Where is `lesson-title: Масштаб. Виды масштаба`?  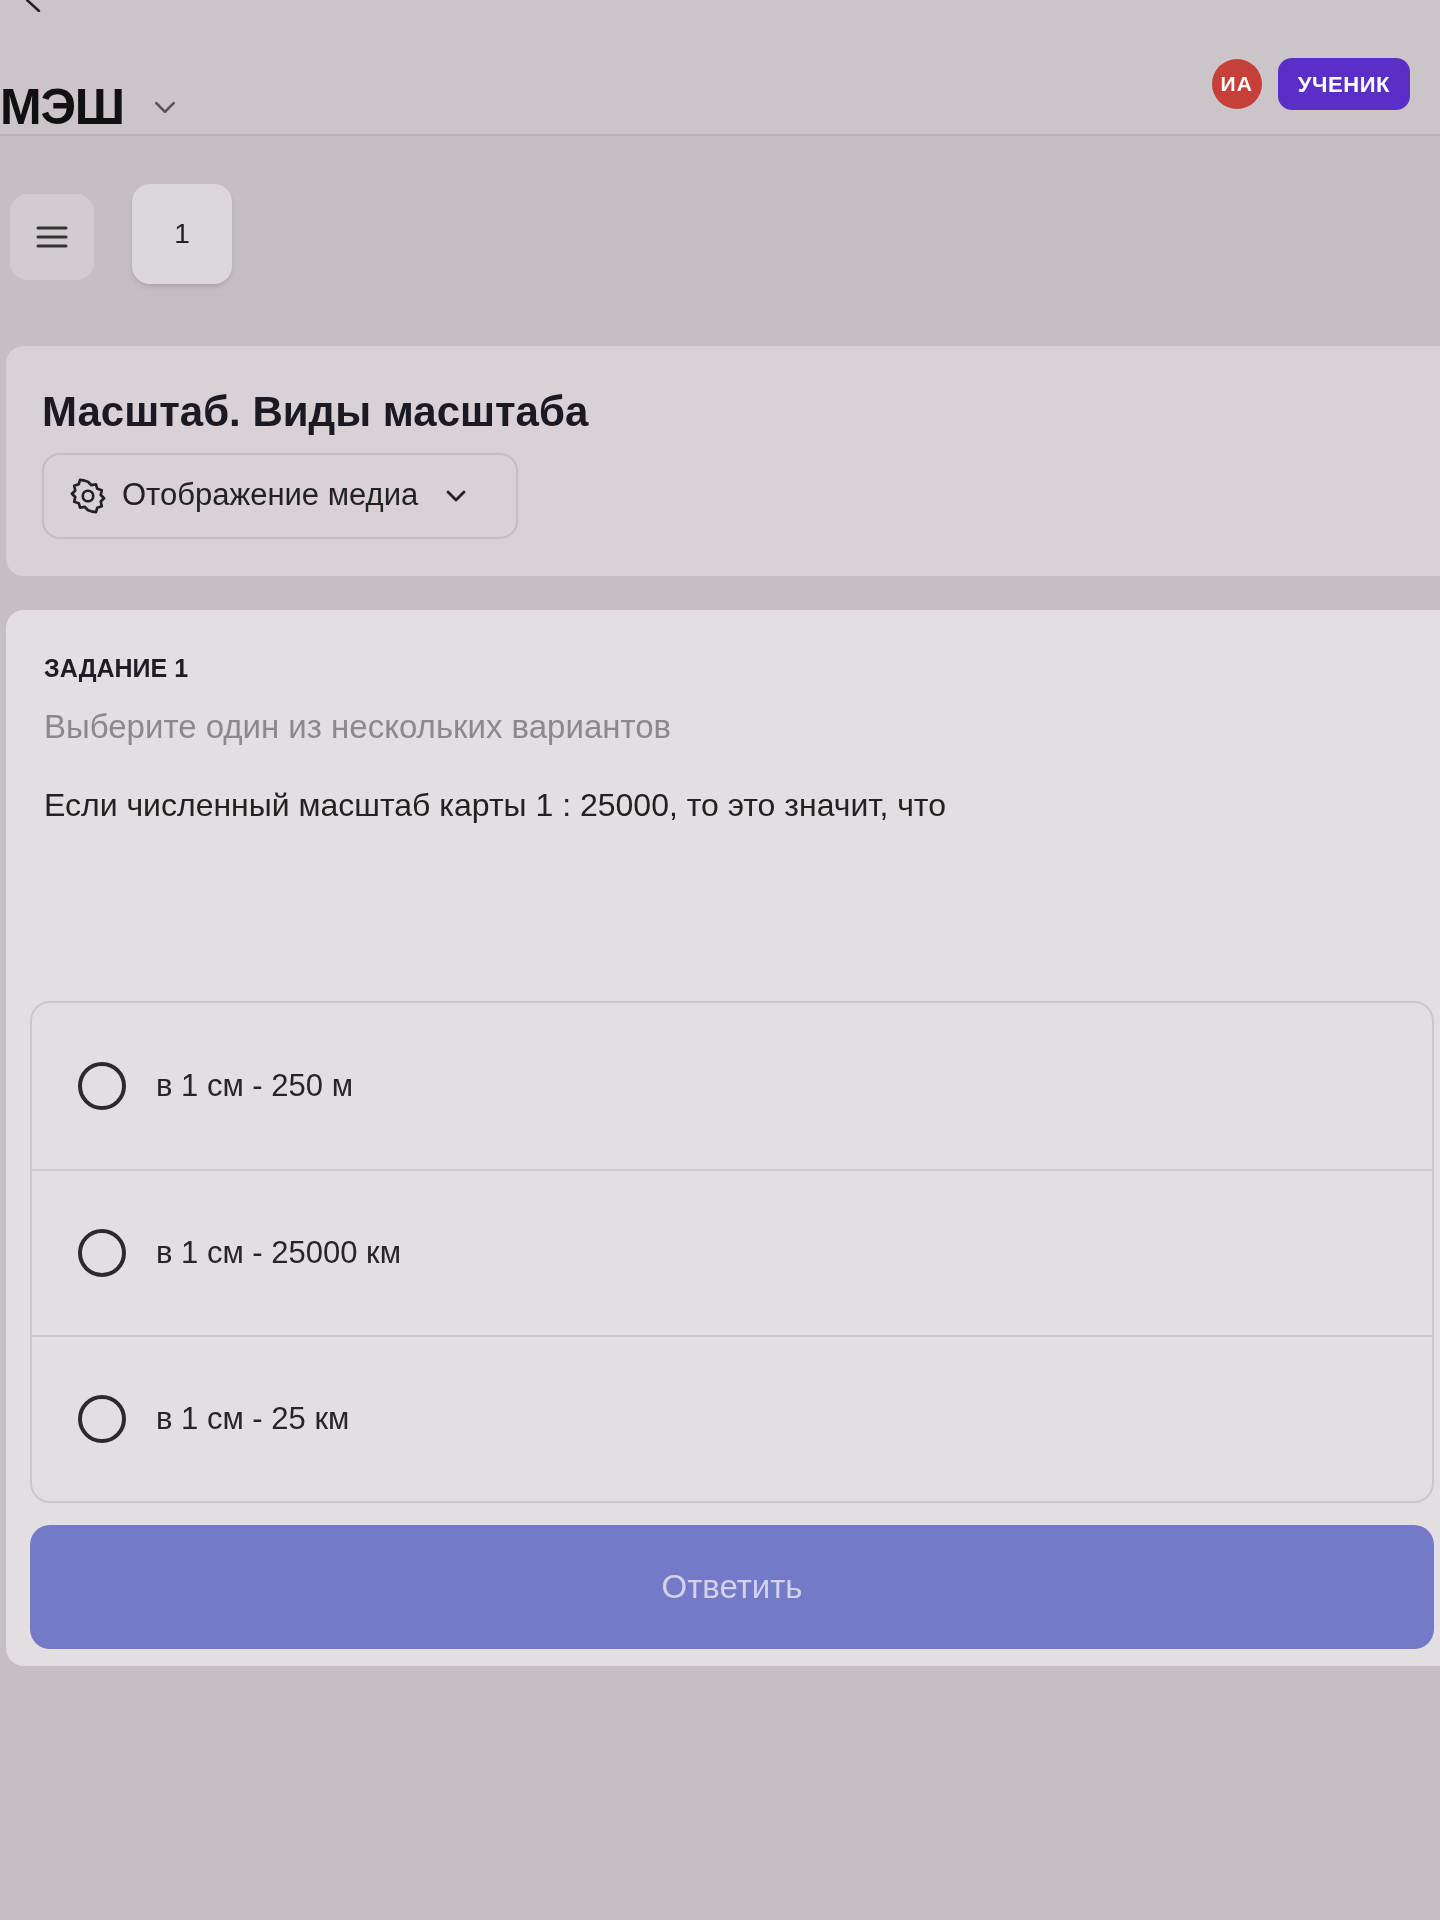 lesson-title: Масштаб. Виды масштаба is located at coordinates (316, 412).